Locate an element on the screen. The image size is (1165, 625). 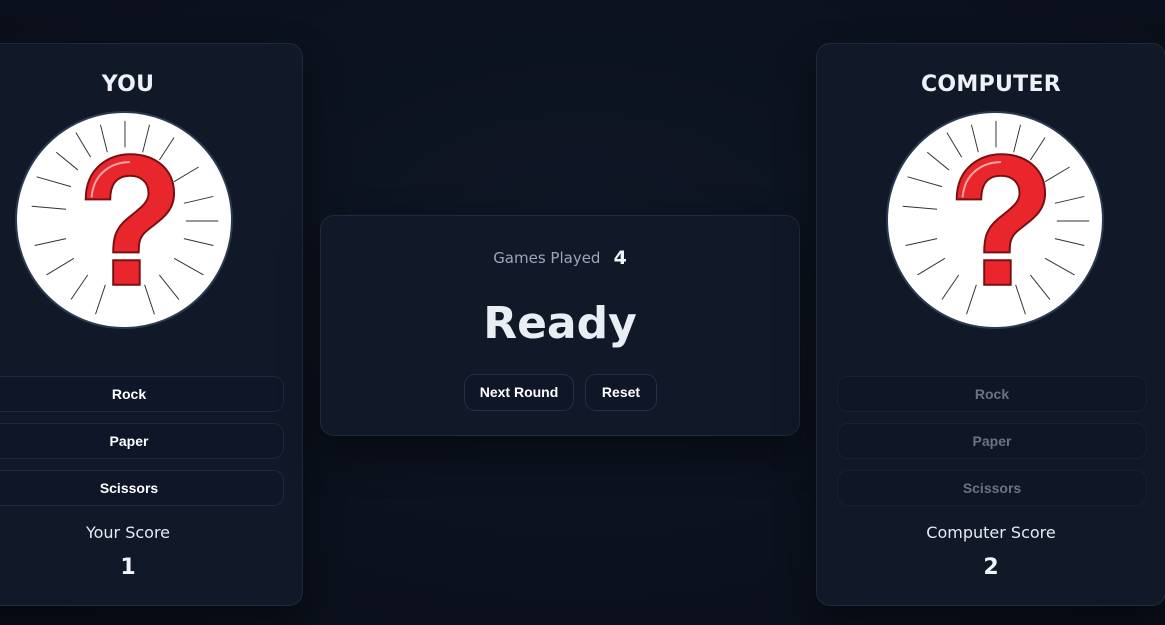
next-round-button: Next Round is located at coordinates (519, 392).